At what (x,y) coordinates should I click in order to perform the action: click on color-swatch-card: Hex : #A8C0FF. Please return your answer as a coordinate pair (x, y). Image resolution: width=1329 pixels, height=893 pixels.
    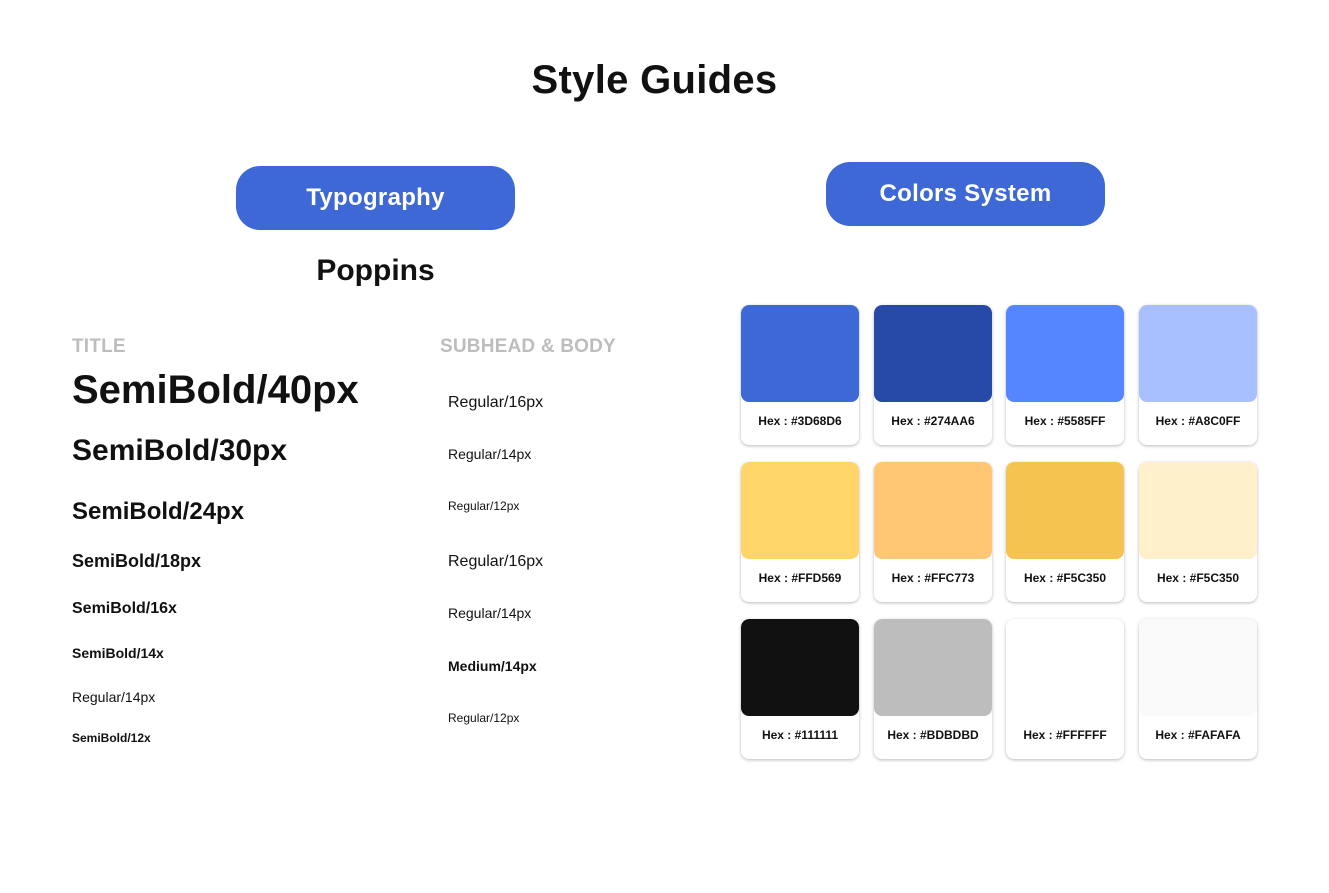
    Looking at the image, I should click on (1198, 375).